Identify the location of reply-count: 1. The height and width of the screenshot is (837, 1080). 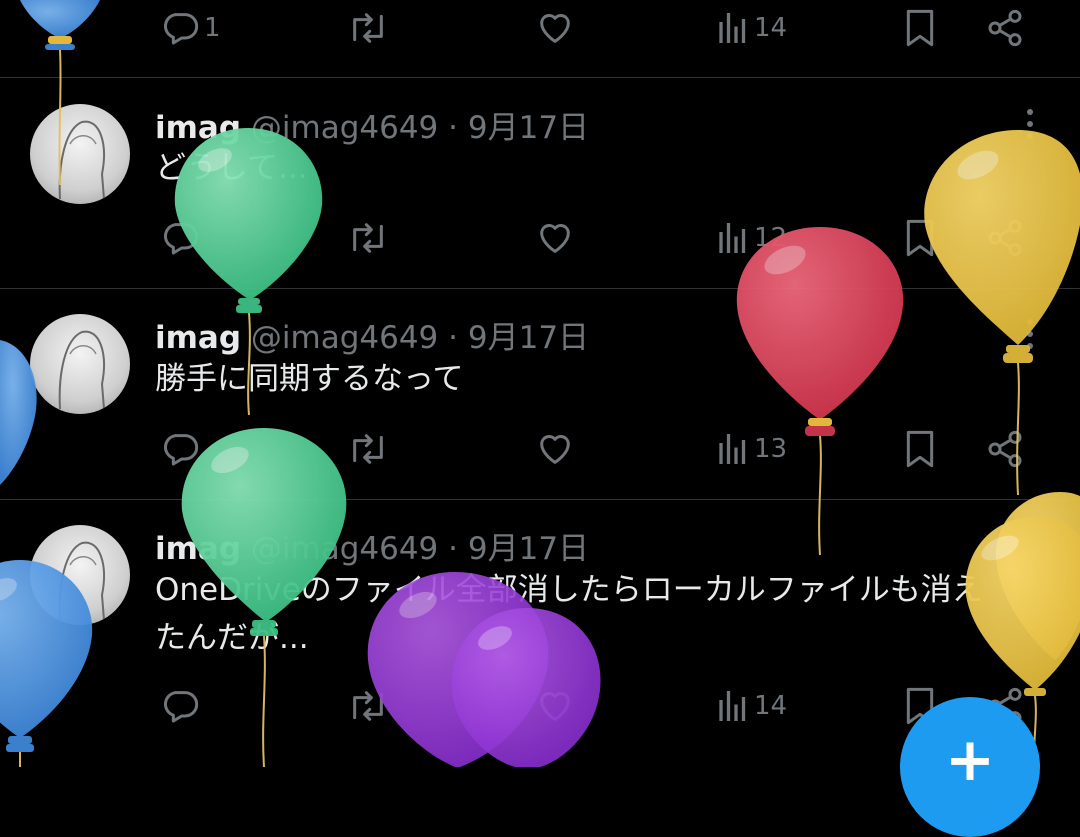
(212, 28).